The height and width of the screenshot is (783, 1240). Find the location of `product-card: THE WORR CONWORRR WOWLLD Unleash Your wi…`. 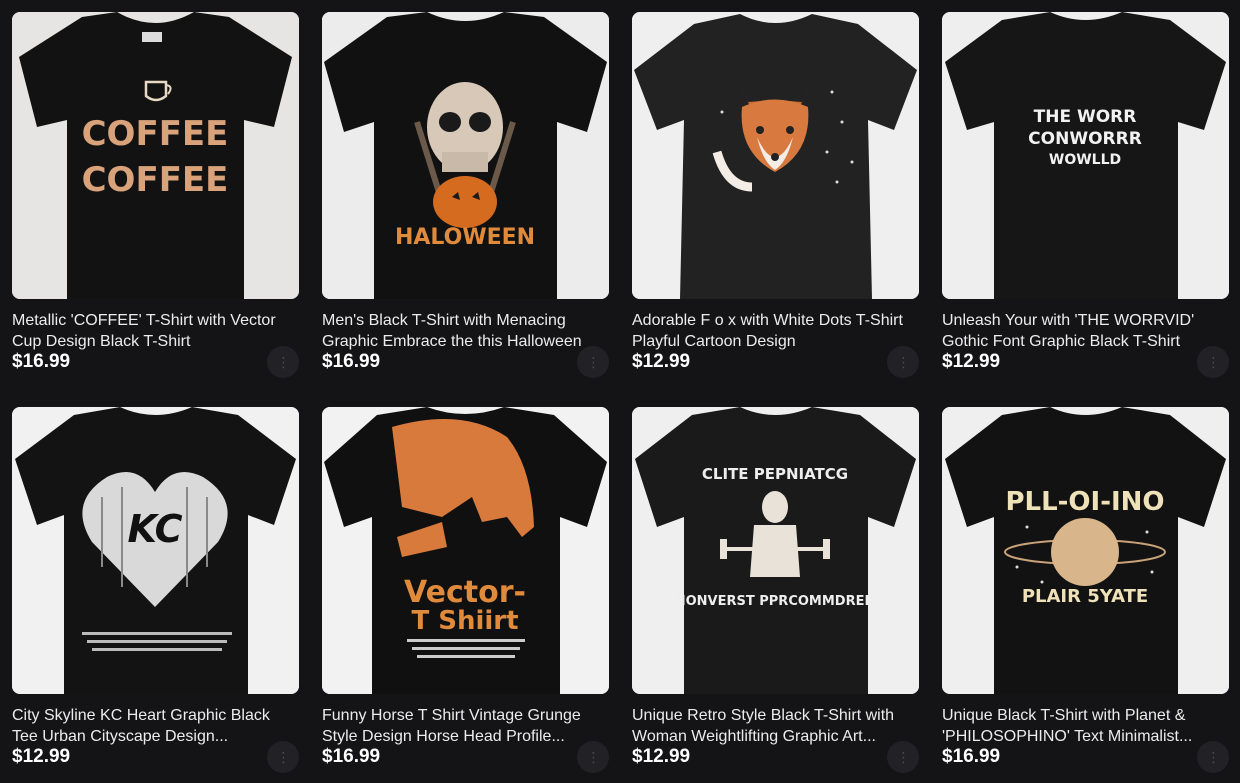

product-card: THE WORR CONWORRR WOWLLD Unleash Your wi… is located at coordinates (1085, 195).